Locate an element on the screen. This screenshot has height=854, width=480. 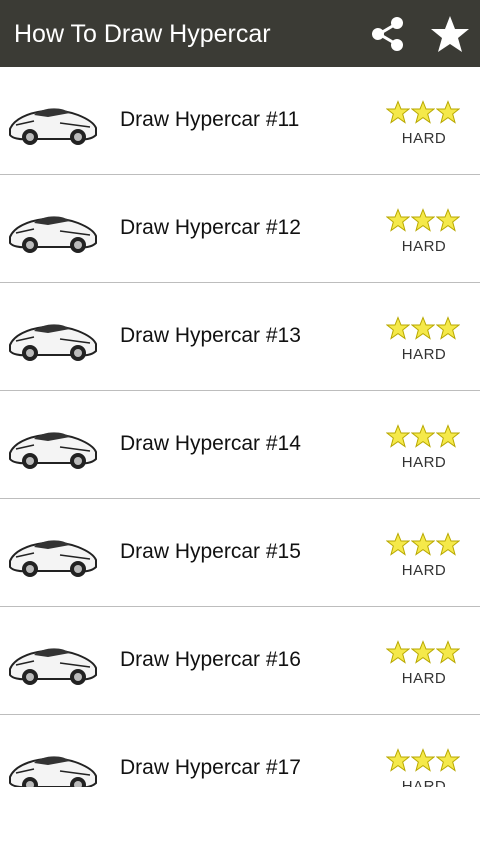
item-label: Draw Hypercar #12 is located at coordinates (210, 227).